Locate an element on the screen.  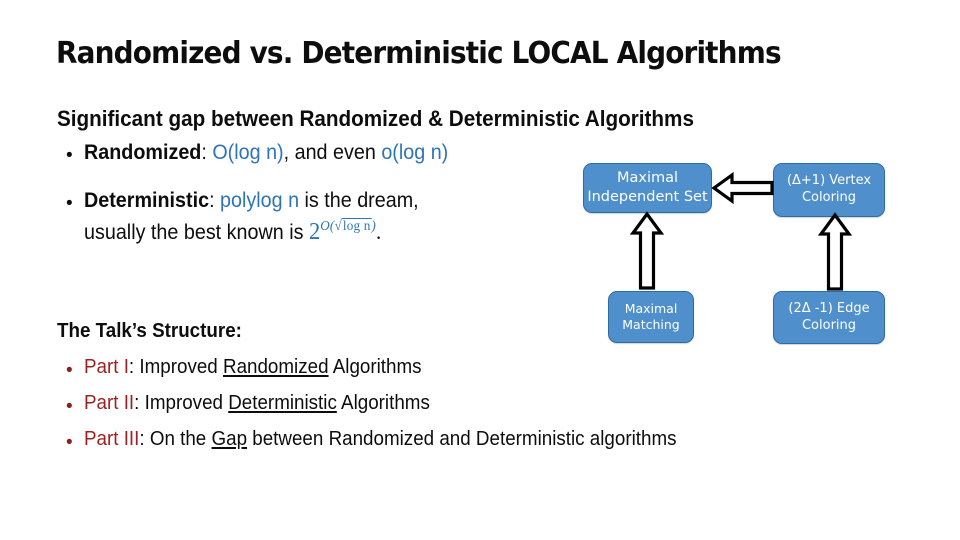
part-2-post: Algorithms is located at coordinates (383, 403).